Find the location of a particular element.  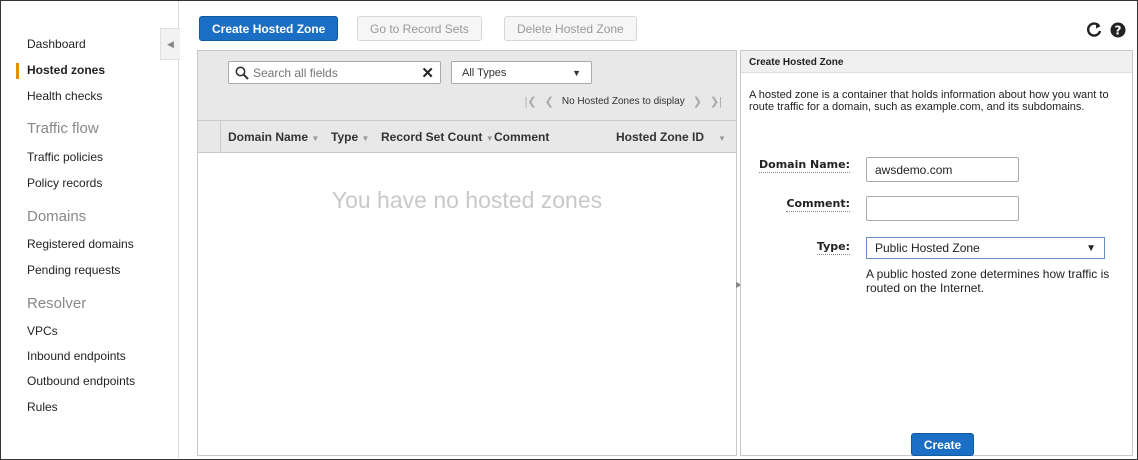

comment-label: Comment: is located at coordinates (818, 204).